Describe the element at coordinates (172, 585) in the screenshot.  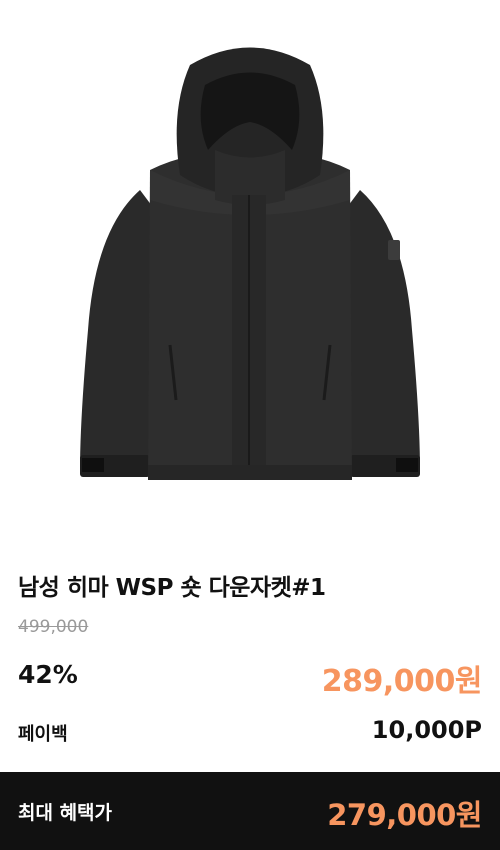
I see `product-title: 남성 히마 WSP 숏 다운자켓#1` at that location.